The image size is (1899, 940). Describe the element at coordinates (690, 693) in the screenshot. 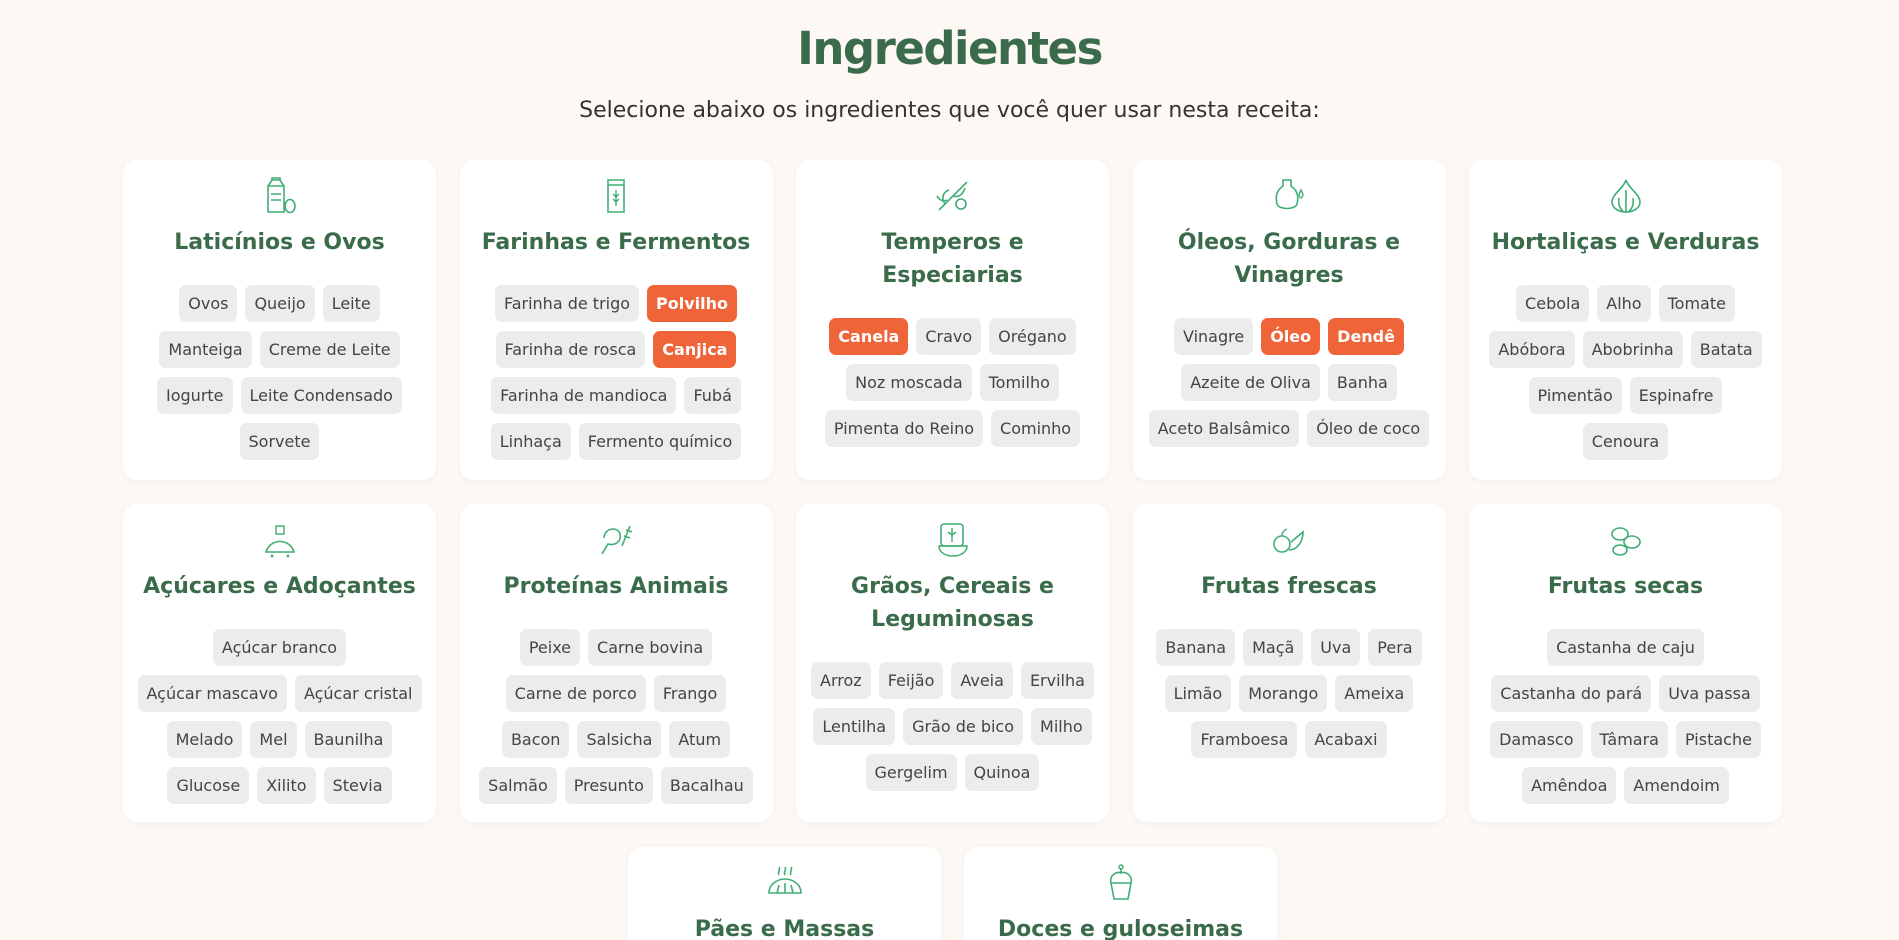

I see `ingredient-chip-frango: Frango` at that location.